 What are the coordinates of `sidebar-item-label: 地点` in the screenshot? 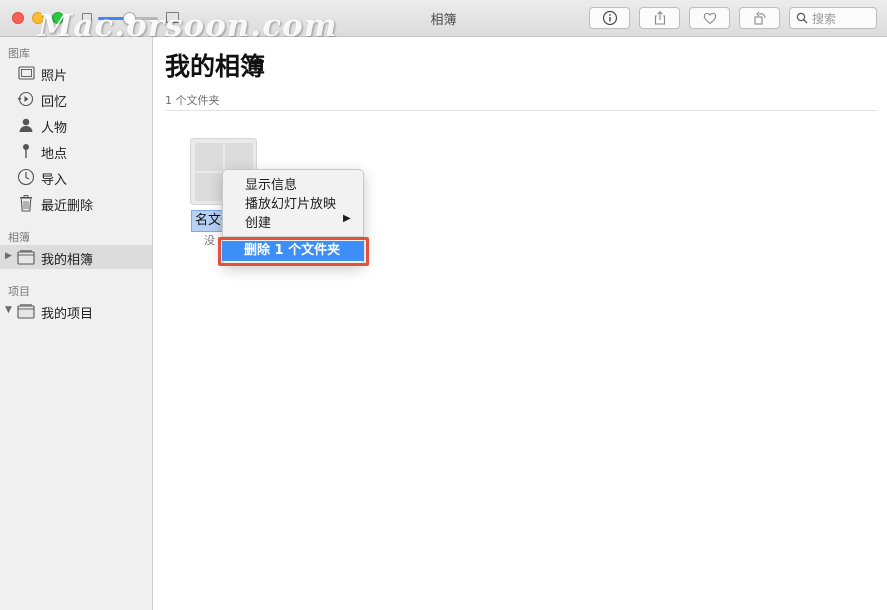 It's located at (54, 154).